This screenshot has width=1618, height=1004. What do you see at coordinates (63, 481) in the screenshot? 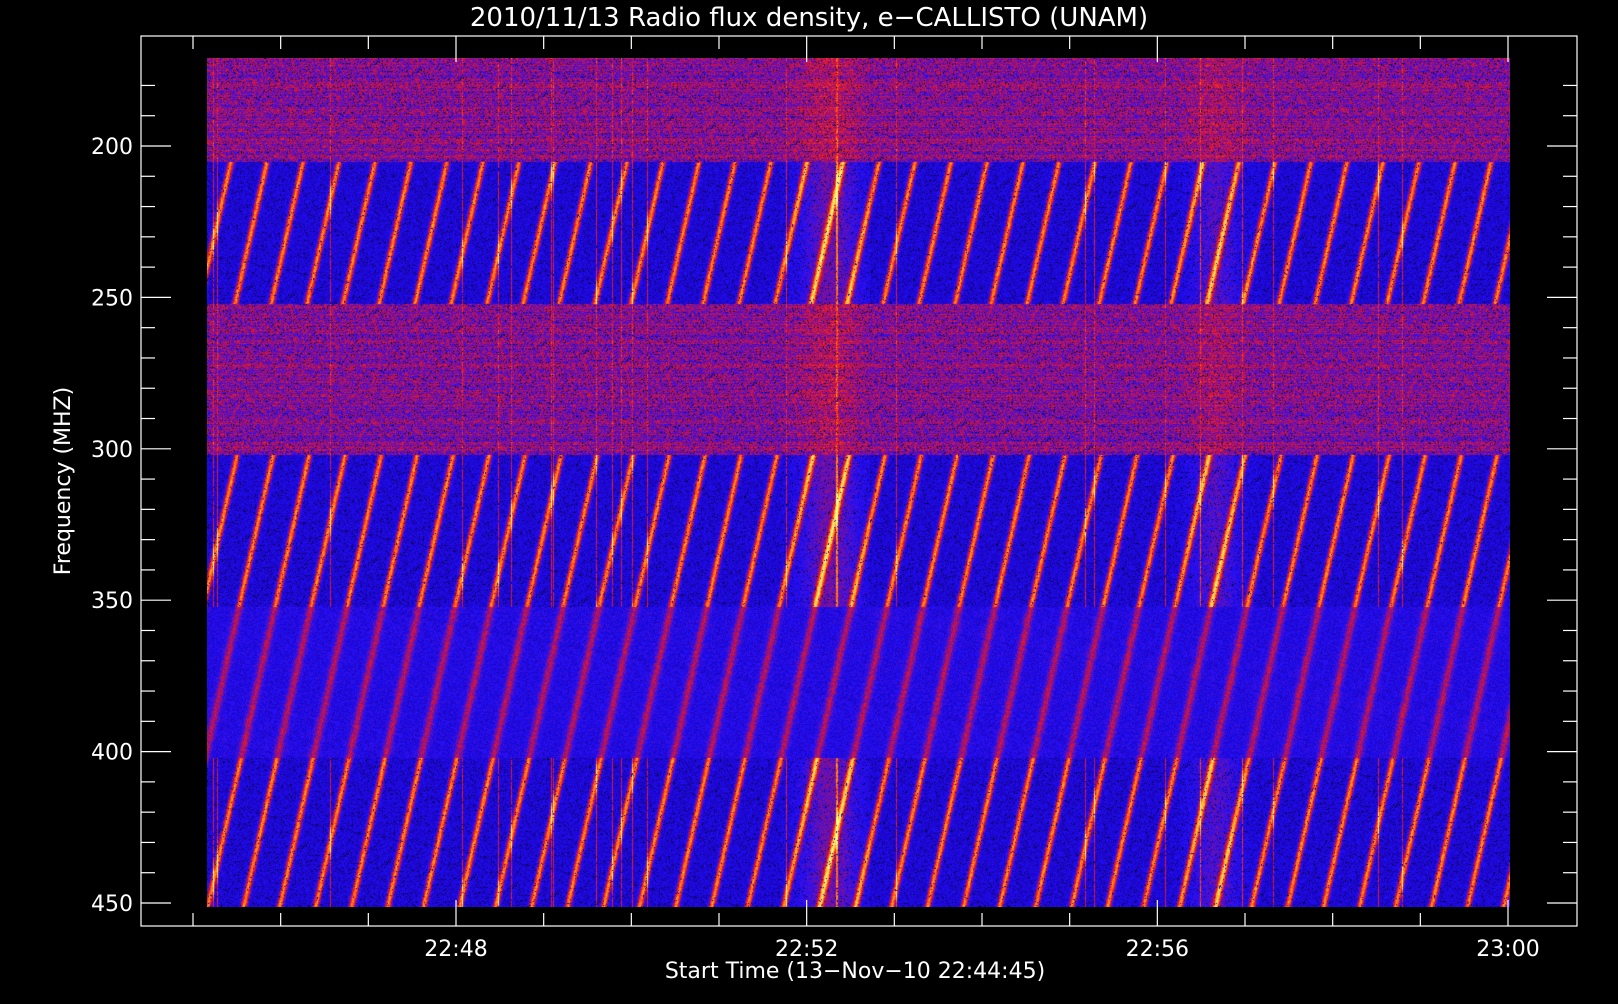
I see `y-axis-label: Frequency (MHZ)` at bounding box center [63, 481].